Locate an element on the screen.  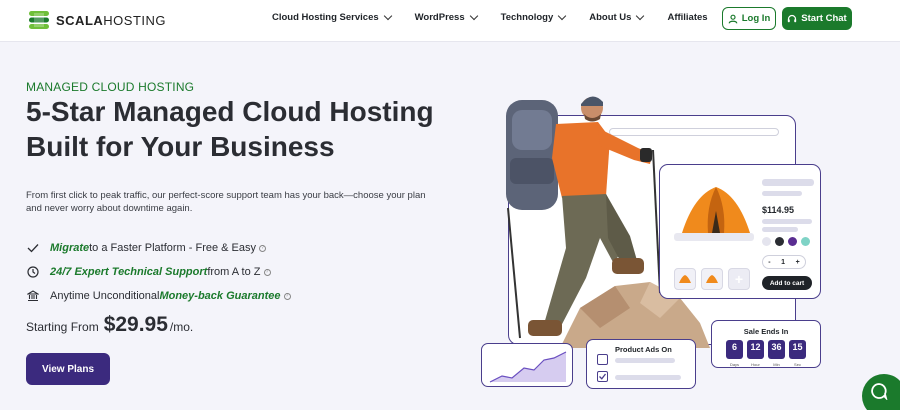
chat-bubble-icon is located at coordinates (879, 391).